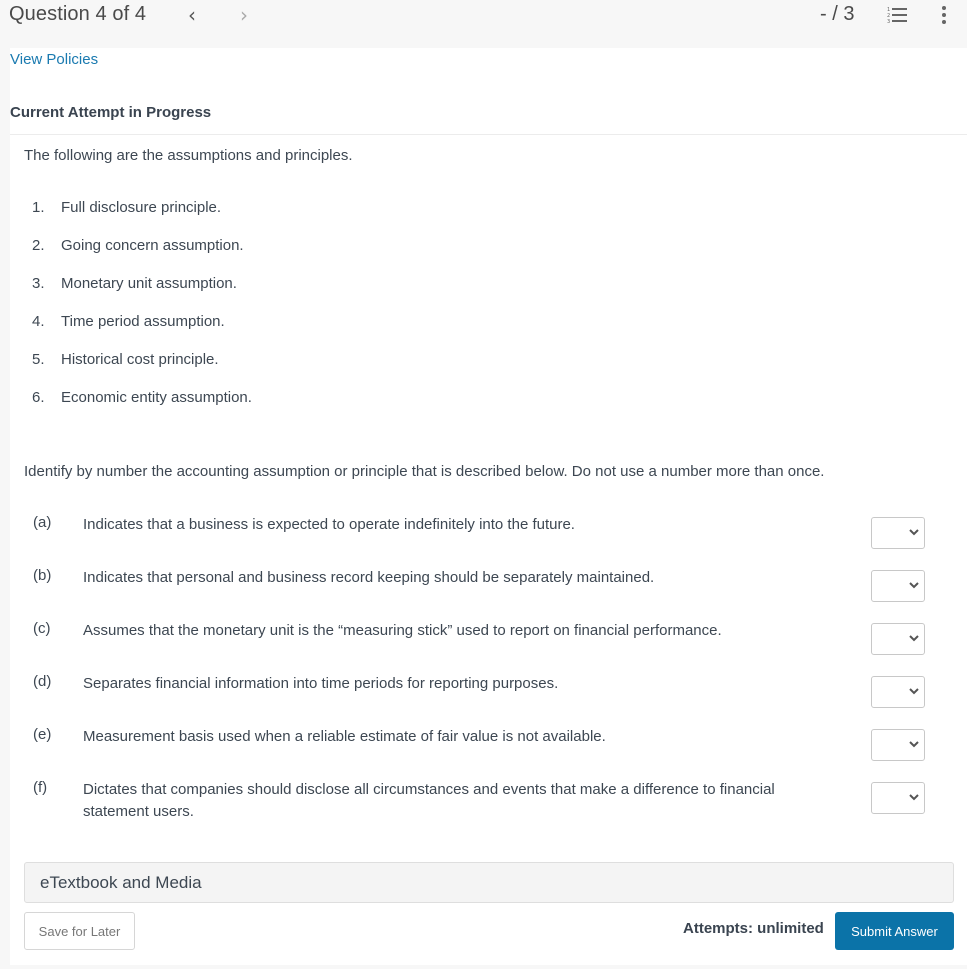  I want to click on item-label: (f), so click(40, 787).